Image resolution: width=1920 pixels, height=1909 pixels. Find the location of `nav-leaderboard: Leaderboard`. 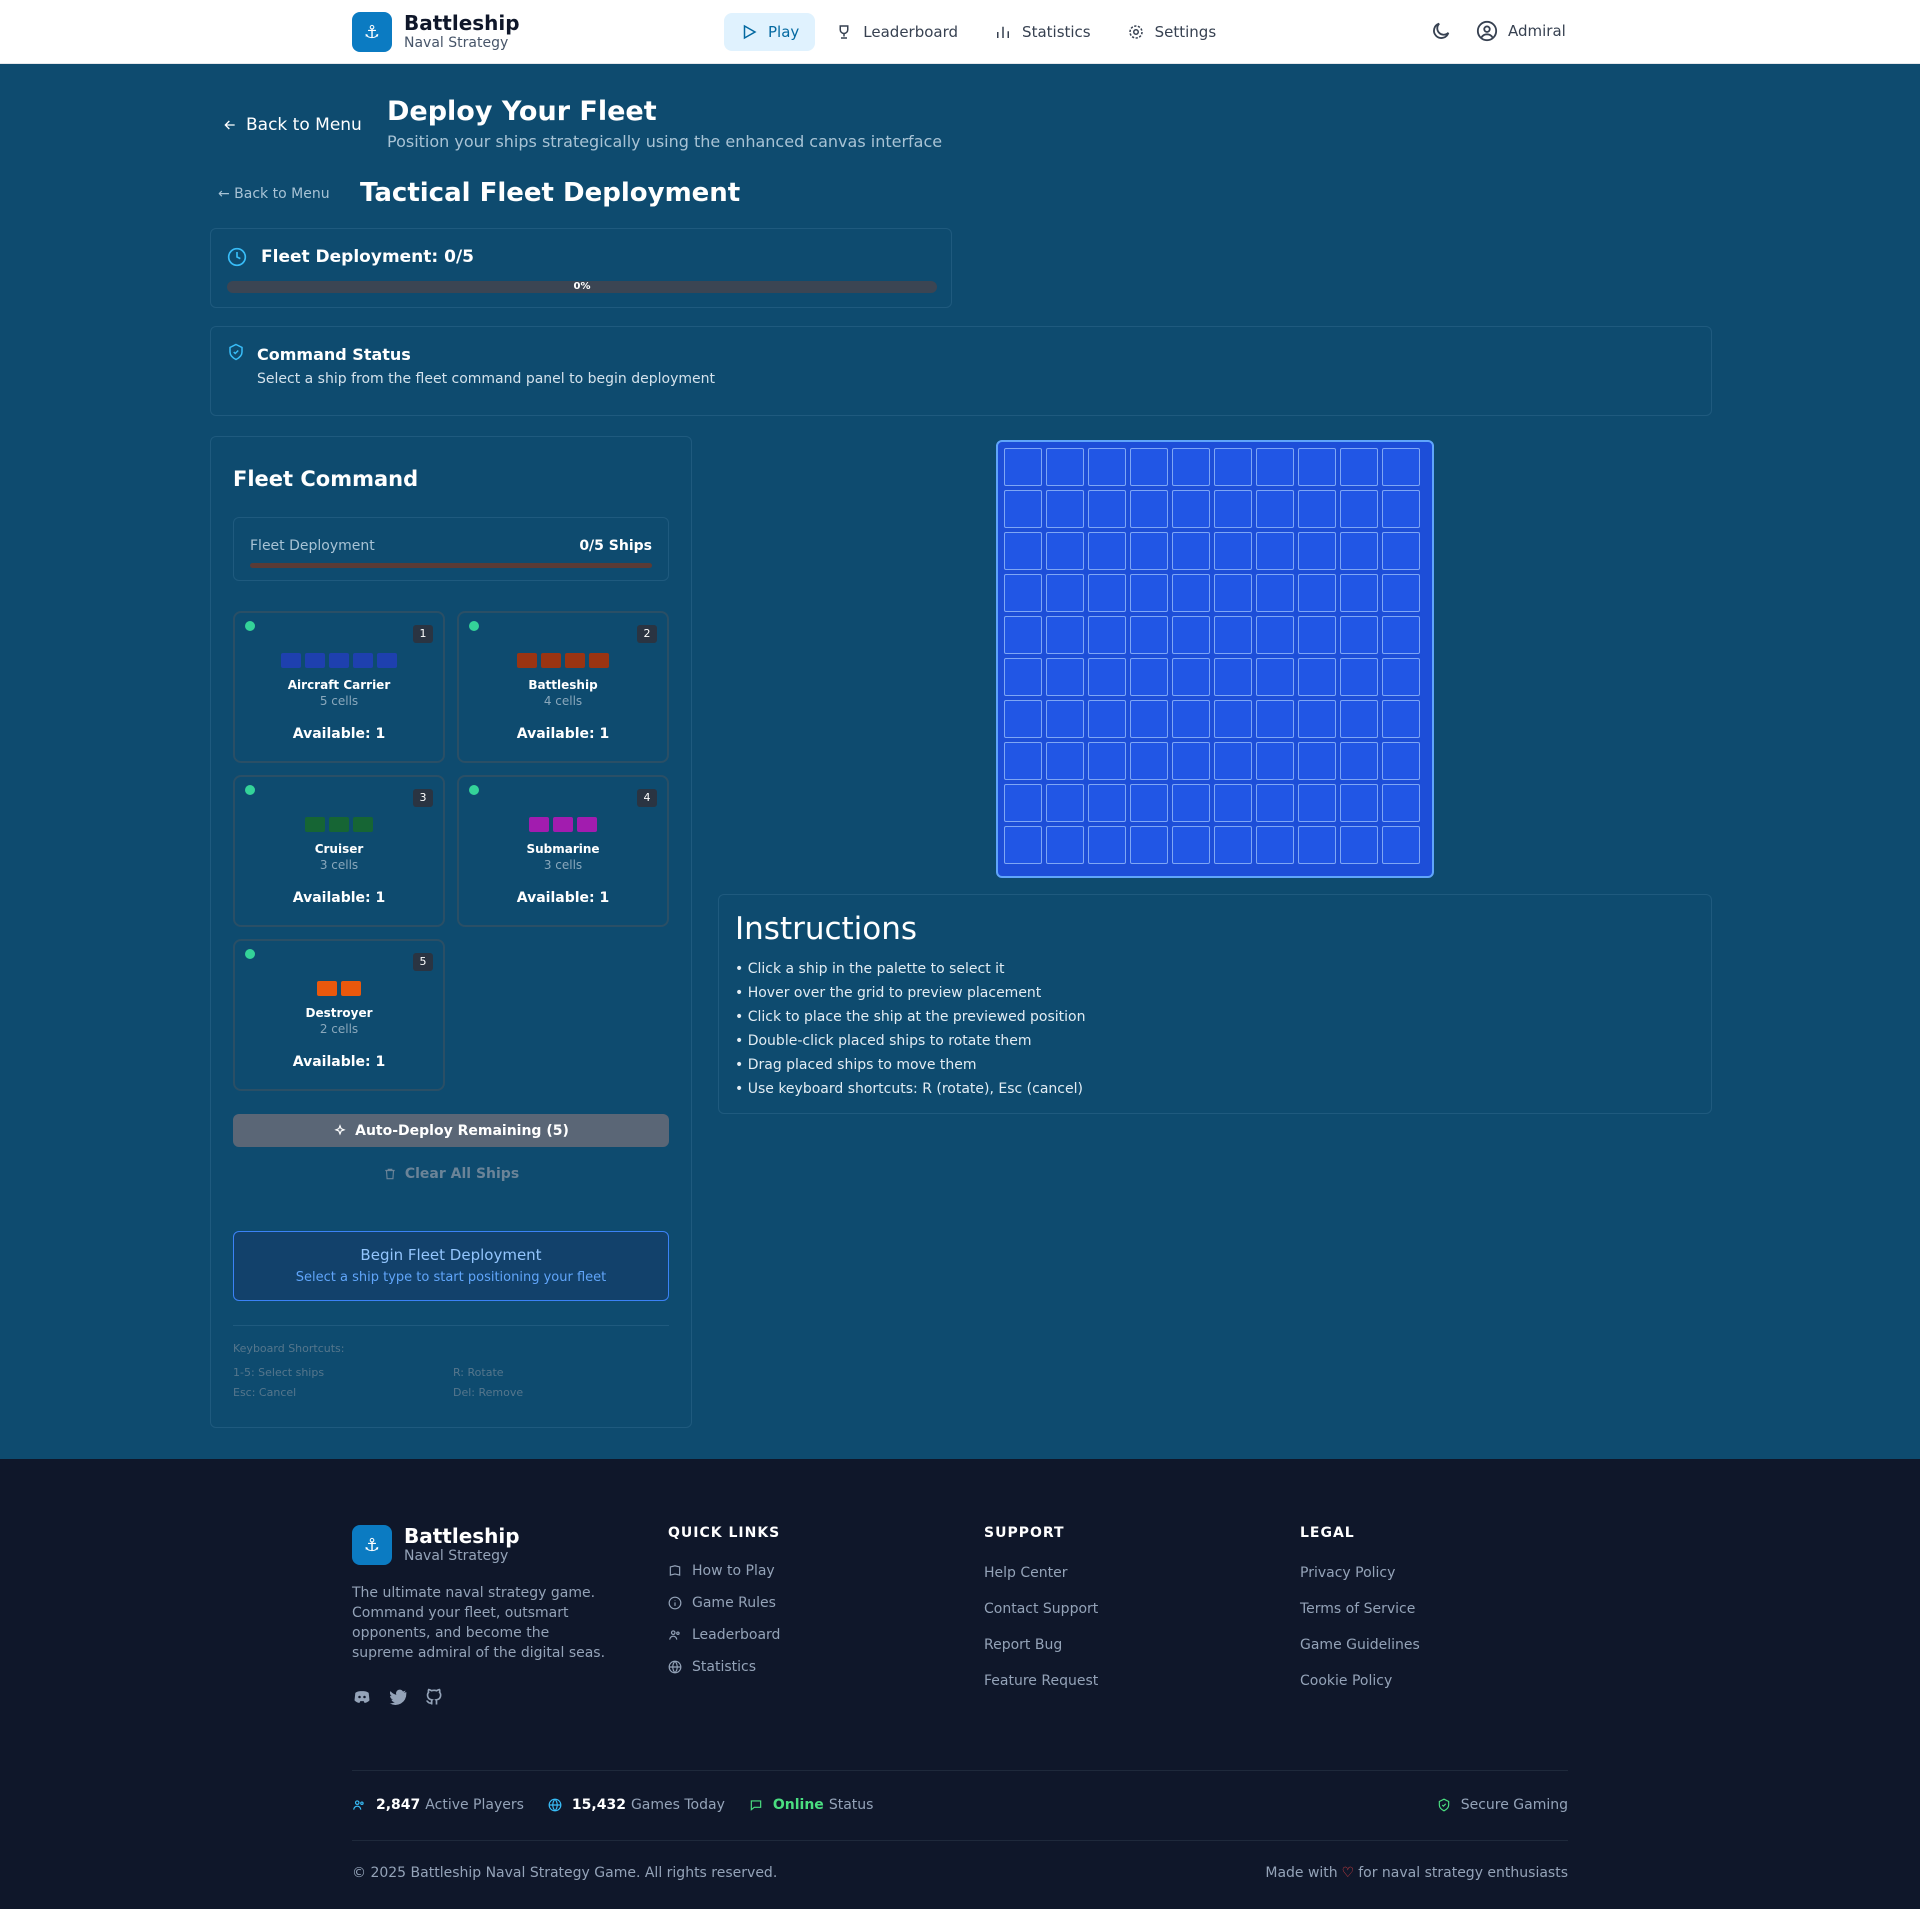

nav-leaderboard: Leaderboard is located at coordinates (896, 32).